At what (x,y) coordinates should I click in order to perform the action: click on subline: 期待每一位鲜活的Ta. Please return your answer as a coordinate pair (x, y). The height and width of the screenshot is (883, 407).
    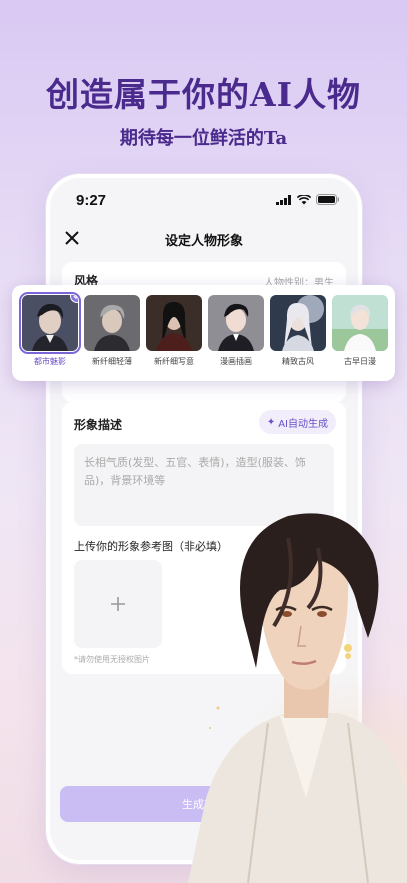
    Looking at the image, I should click on (203, 138).